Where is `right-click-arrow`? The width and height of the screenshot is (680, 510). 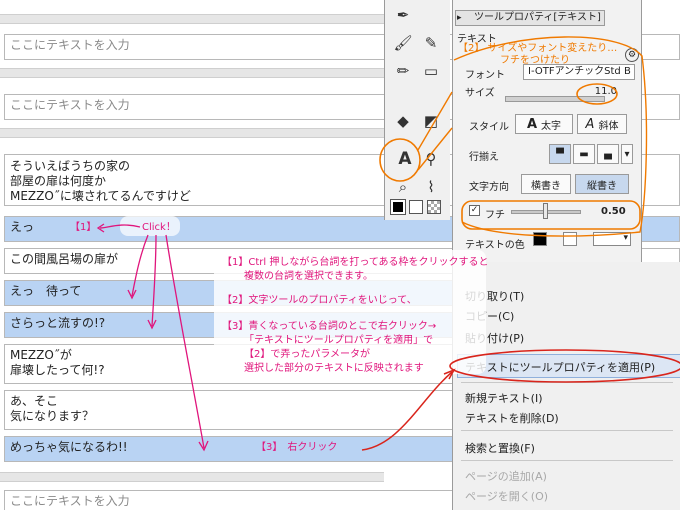
right-click-arrow is located at coordinates (407, 411).